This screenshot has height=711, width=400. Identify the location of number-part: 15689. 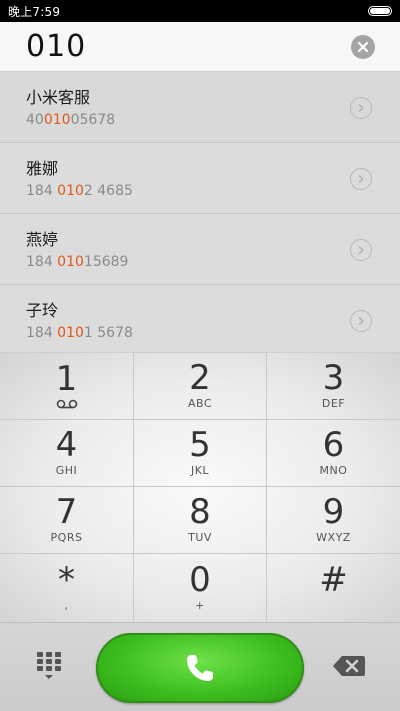
(106, 262).